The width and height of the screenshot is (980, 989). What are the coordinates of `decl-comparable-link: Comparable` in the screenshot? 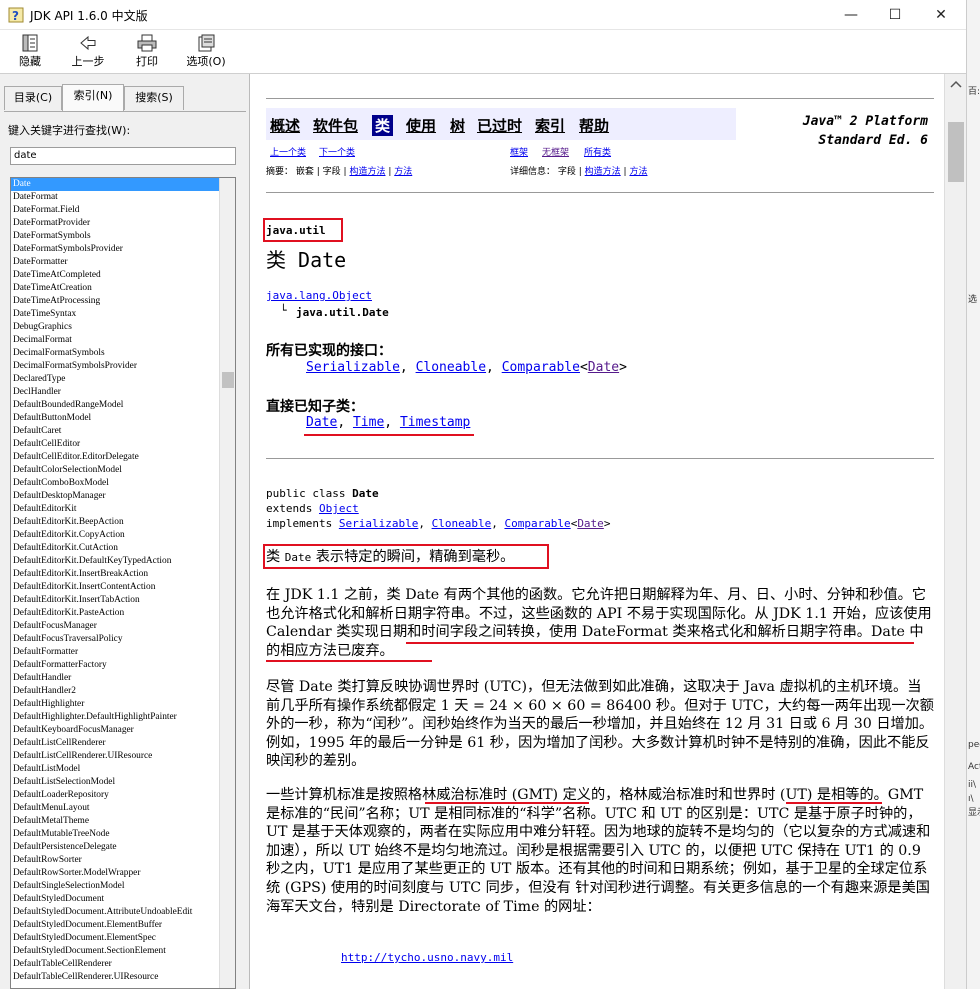 It's located at (537, 523).